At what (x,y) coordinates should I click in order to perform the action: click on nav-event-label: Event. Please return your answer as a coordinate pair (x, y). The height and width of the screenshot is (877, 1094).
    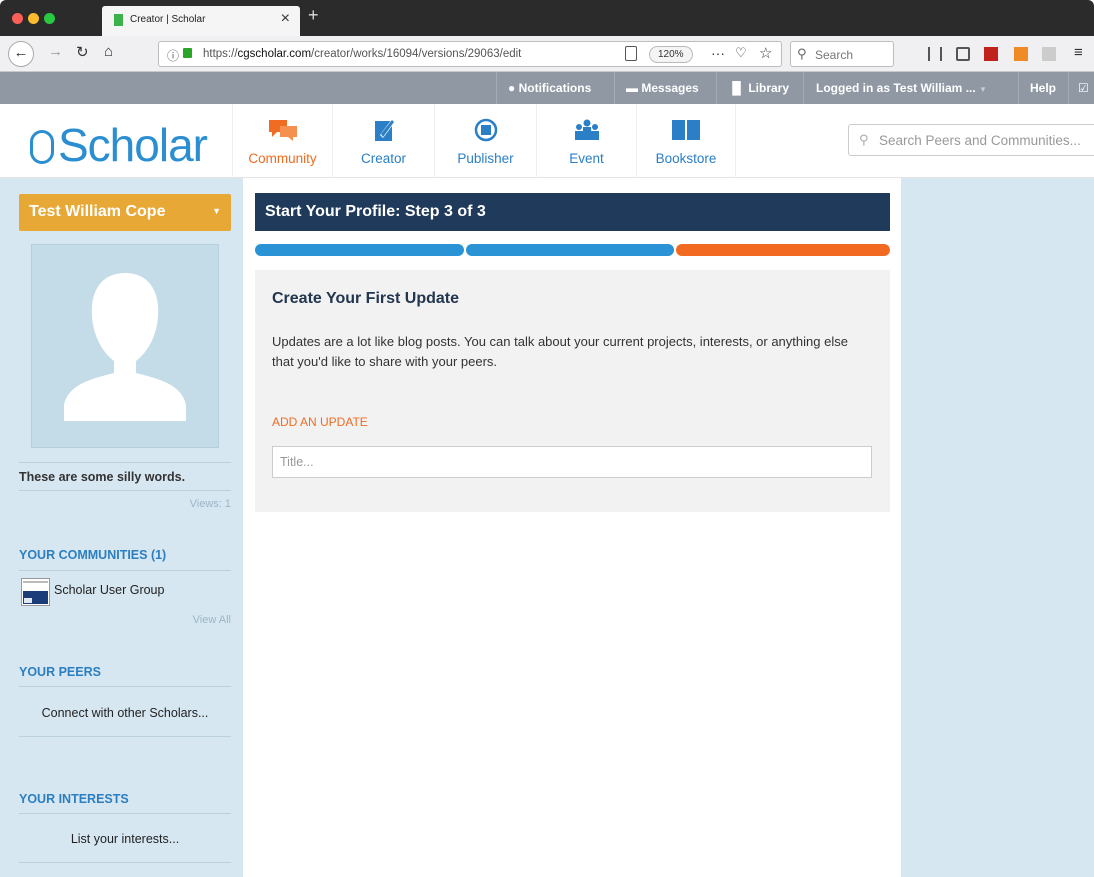
    Looking at the image, I should click on (586, 158).